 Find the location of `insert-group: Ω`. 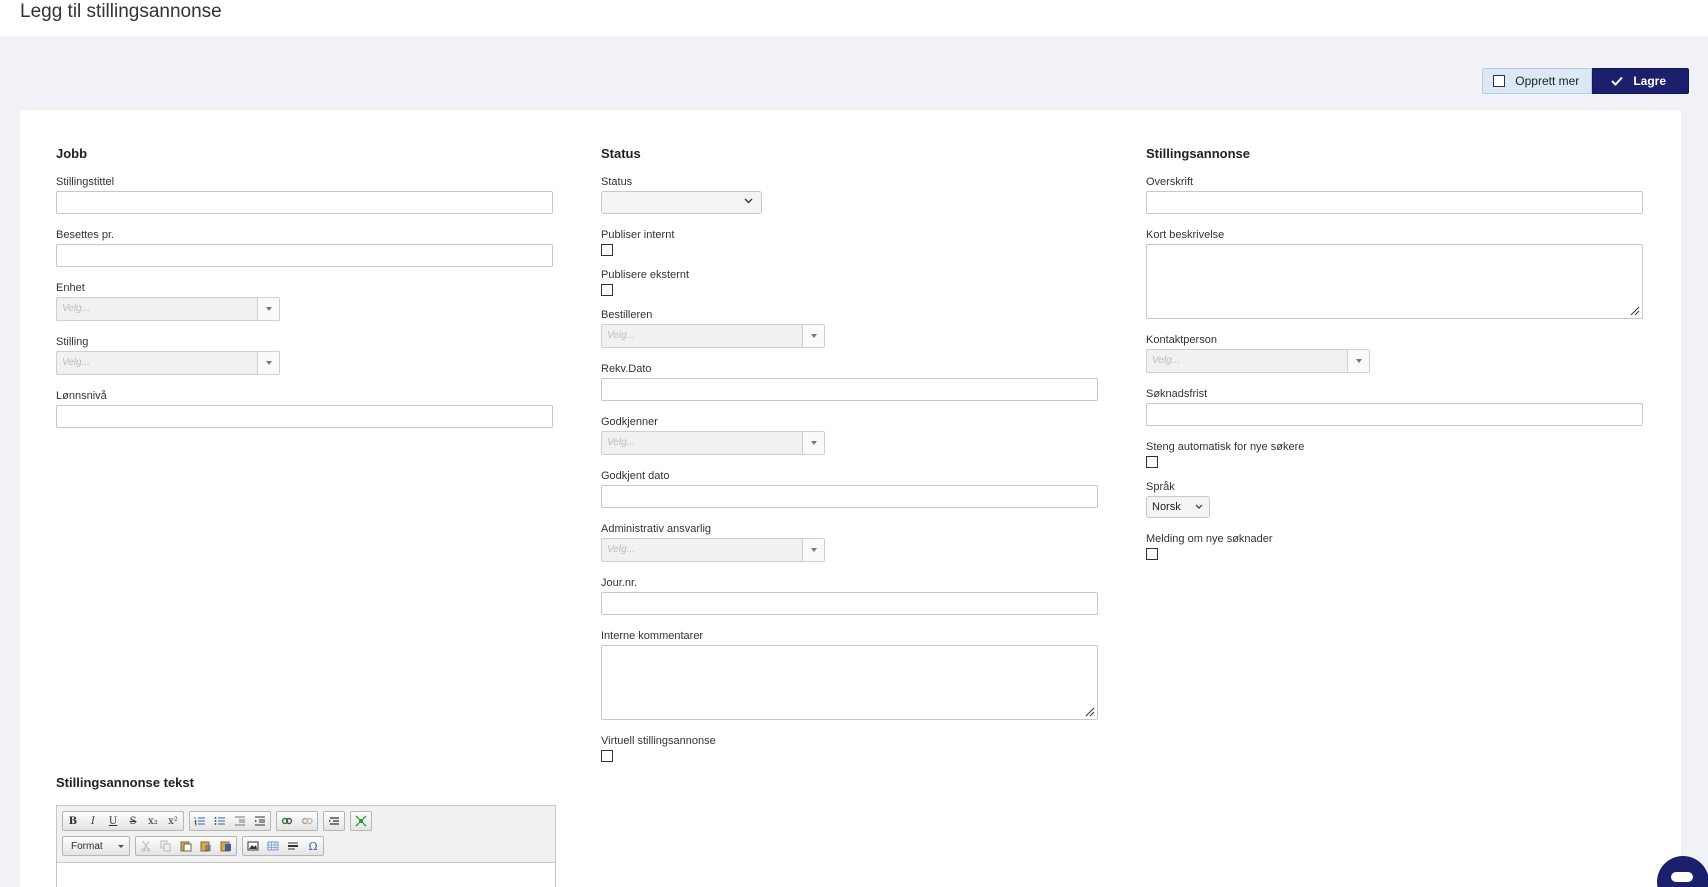

insert-group: Ω is located at coordinates (283, 846).